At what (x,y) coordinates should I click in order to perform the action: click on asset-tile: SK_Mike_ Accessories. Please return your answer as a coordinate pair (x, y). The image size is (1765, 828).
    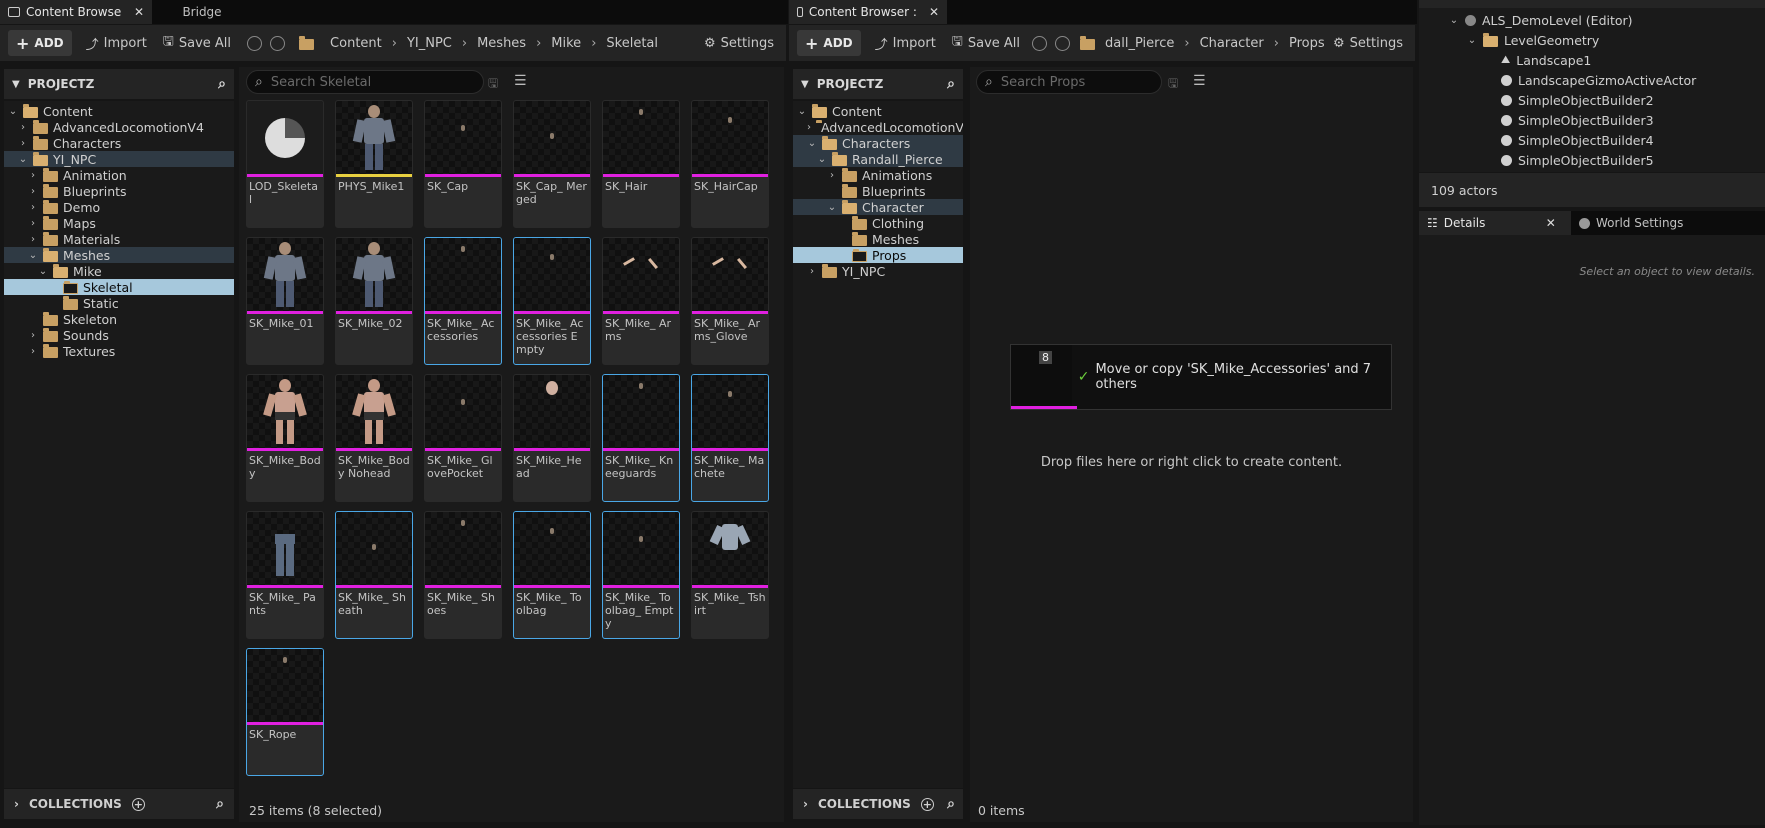
    Looking at the image, I should click on (463, 301).